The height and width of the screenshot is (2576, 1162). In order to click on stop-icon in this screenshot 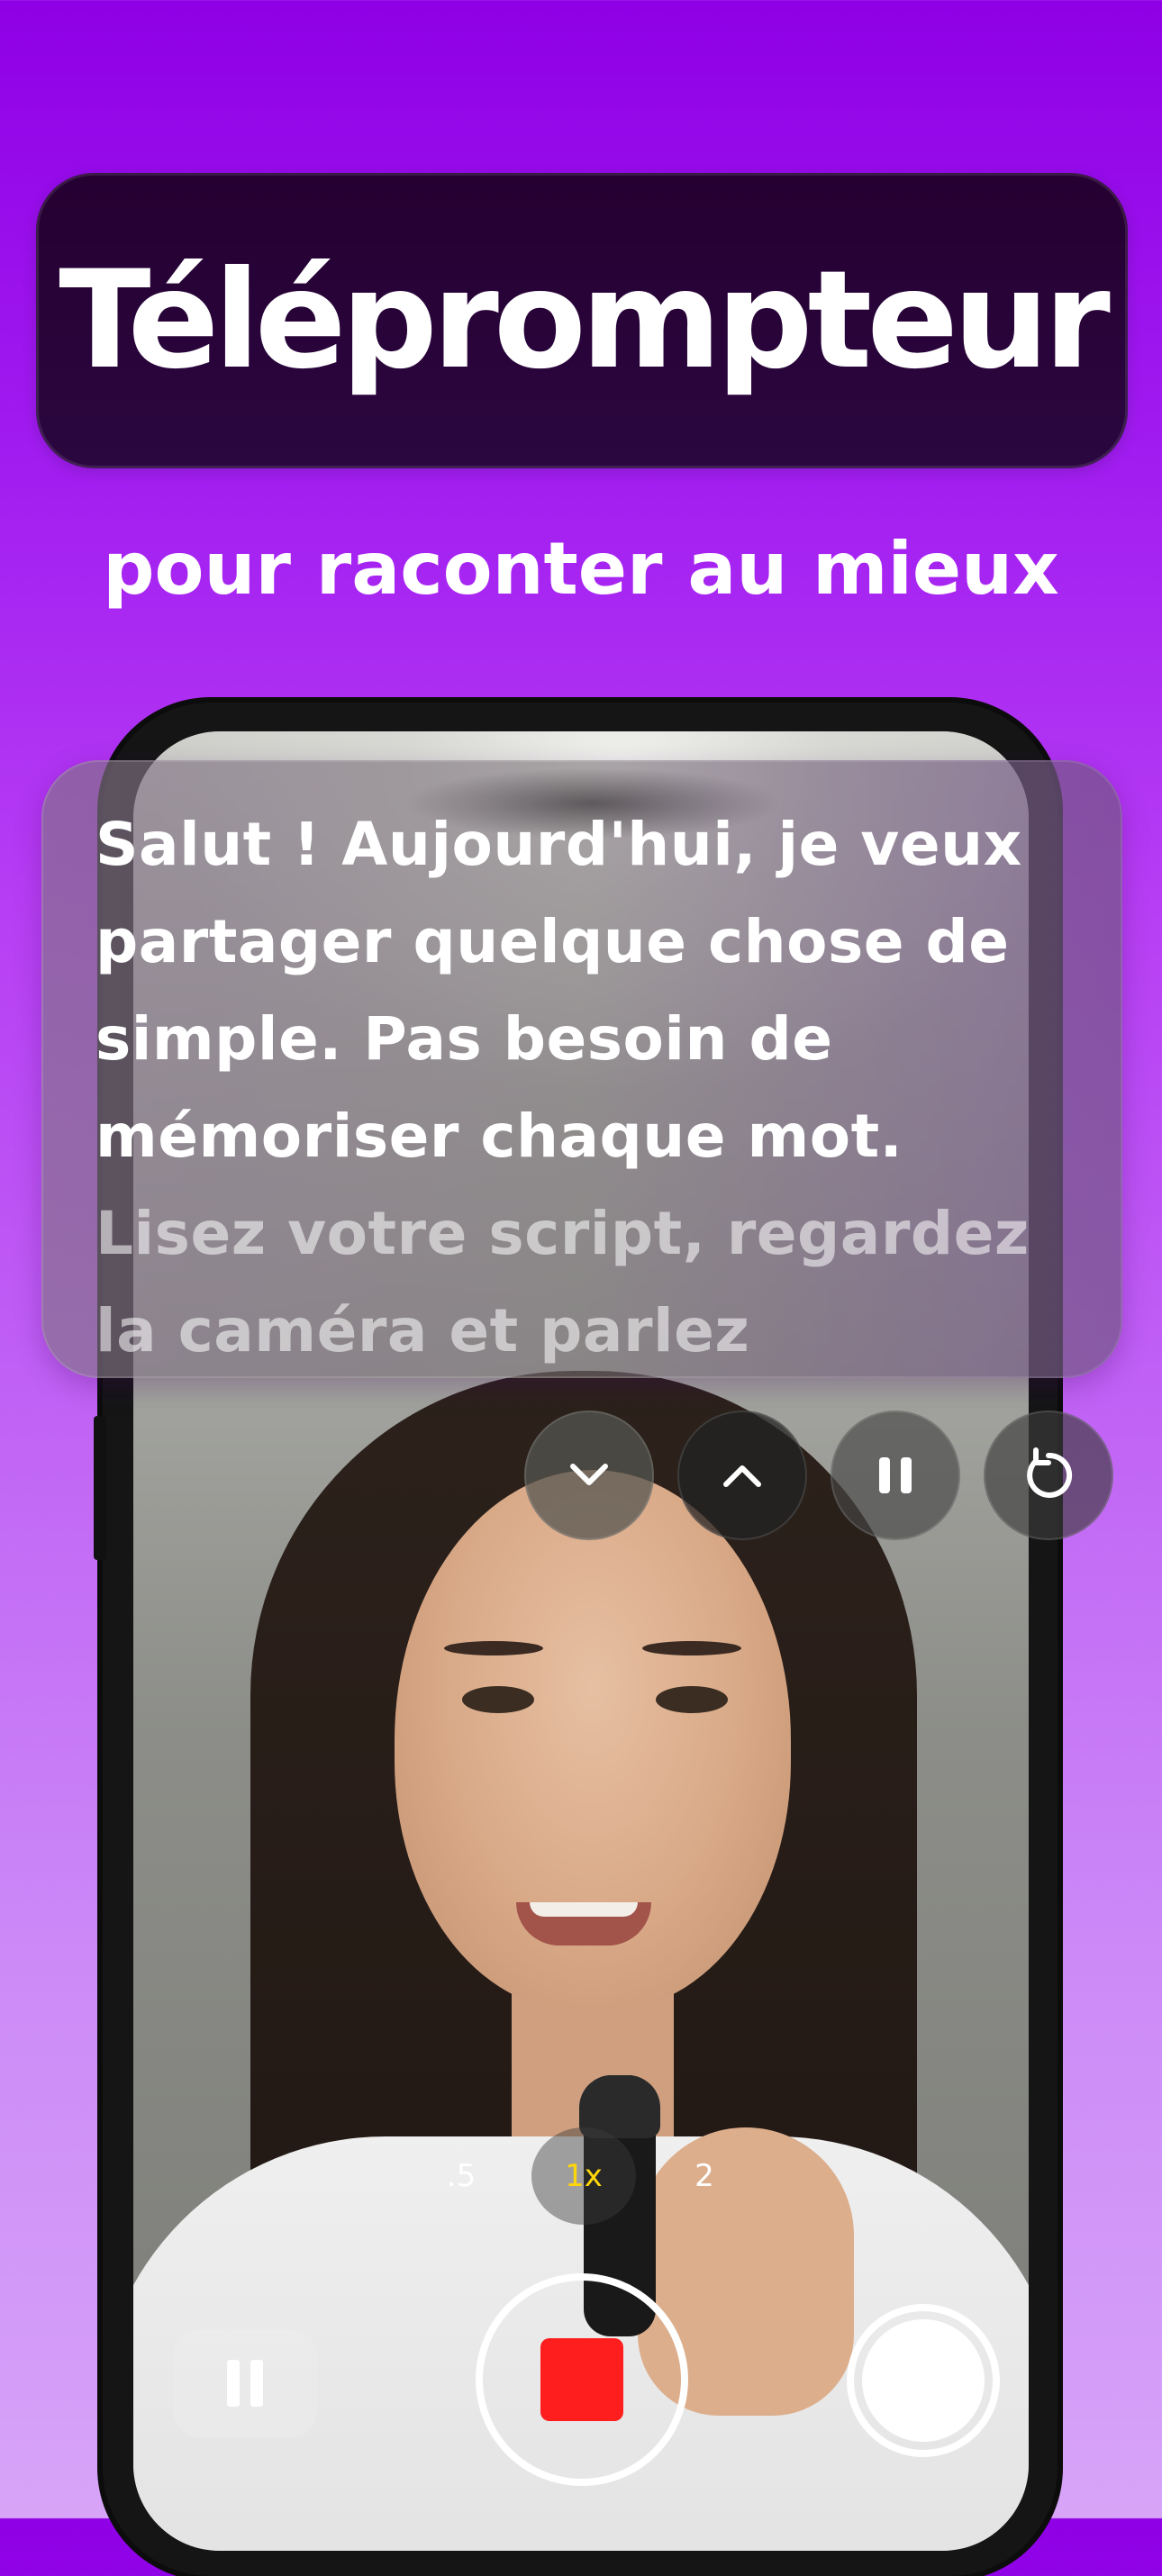, I will do `click(582, 2379)`.